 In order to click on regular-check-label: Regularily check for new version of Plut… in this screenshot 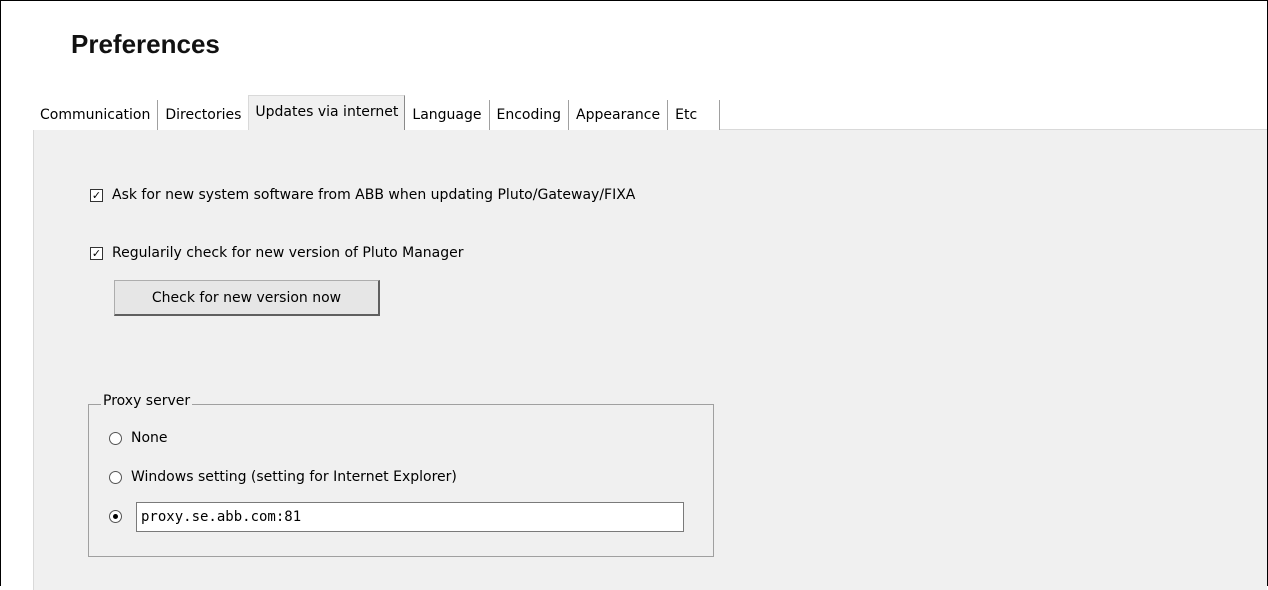, I will do `click(288, 253)`.